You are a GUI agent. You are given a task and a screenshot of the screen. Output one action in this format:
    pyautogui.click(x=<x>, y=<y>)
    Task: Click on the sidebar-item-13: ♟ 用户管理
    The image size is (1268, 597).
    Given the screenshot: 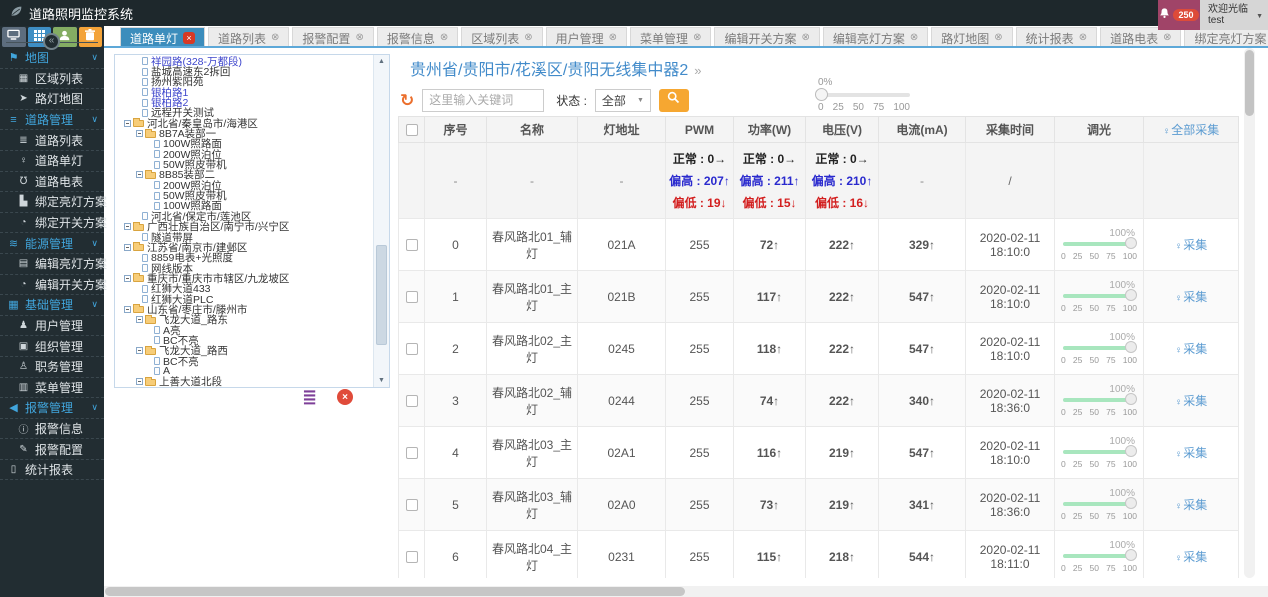 What is the action you would take?
    pyautogui.click(x=52, y=326)
    